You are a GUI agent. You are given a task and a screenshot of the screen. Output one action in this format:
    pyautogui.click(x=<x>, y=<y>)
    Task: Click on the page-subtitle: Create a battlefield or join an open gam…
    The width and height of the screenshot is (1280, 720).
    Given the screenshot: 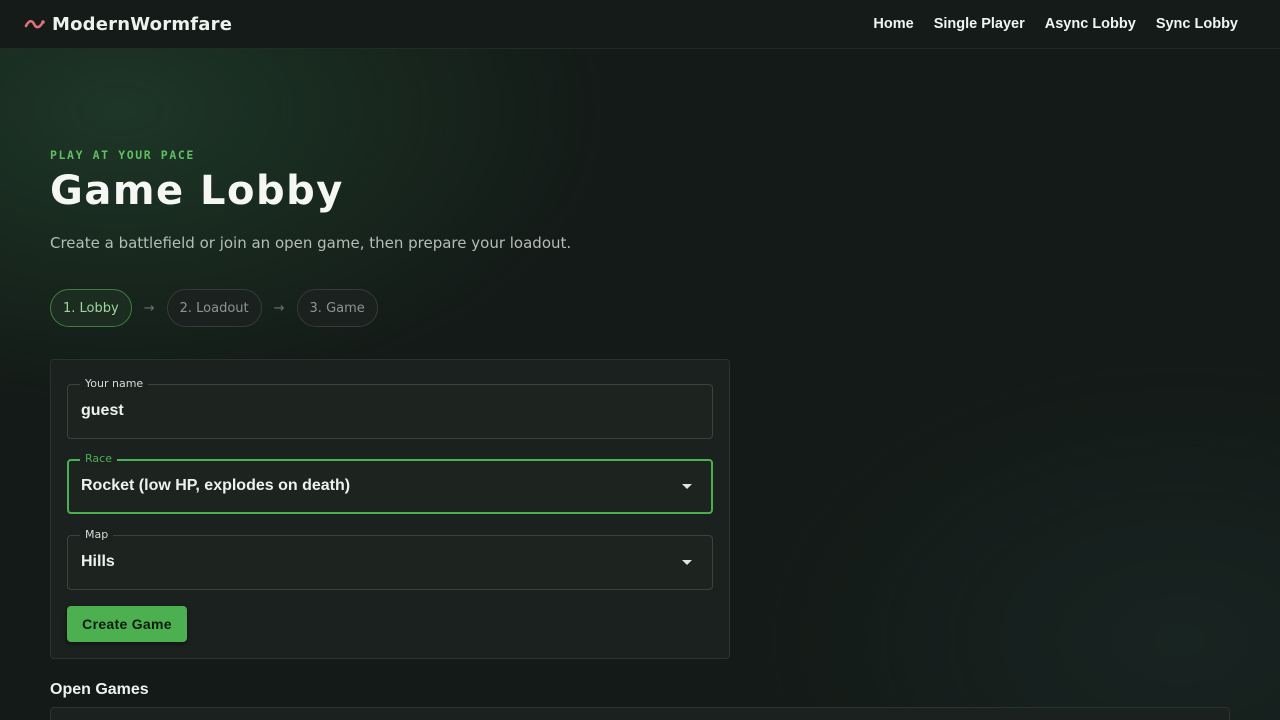 What is the action you would take?
    pyautogui.click(x=311, y=243)
    